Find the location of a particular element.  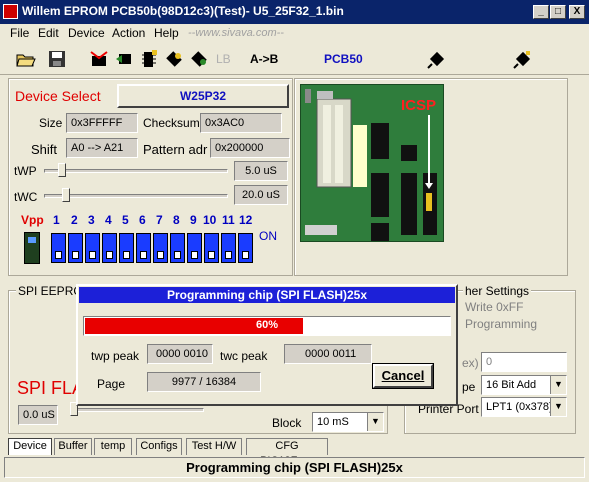

dip-number-10: 10 is located at coordinates (210, 220).